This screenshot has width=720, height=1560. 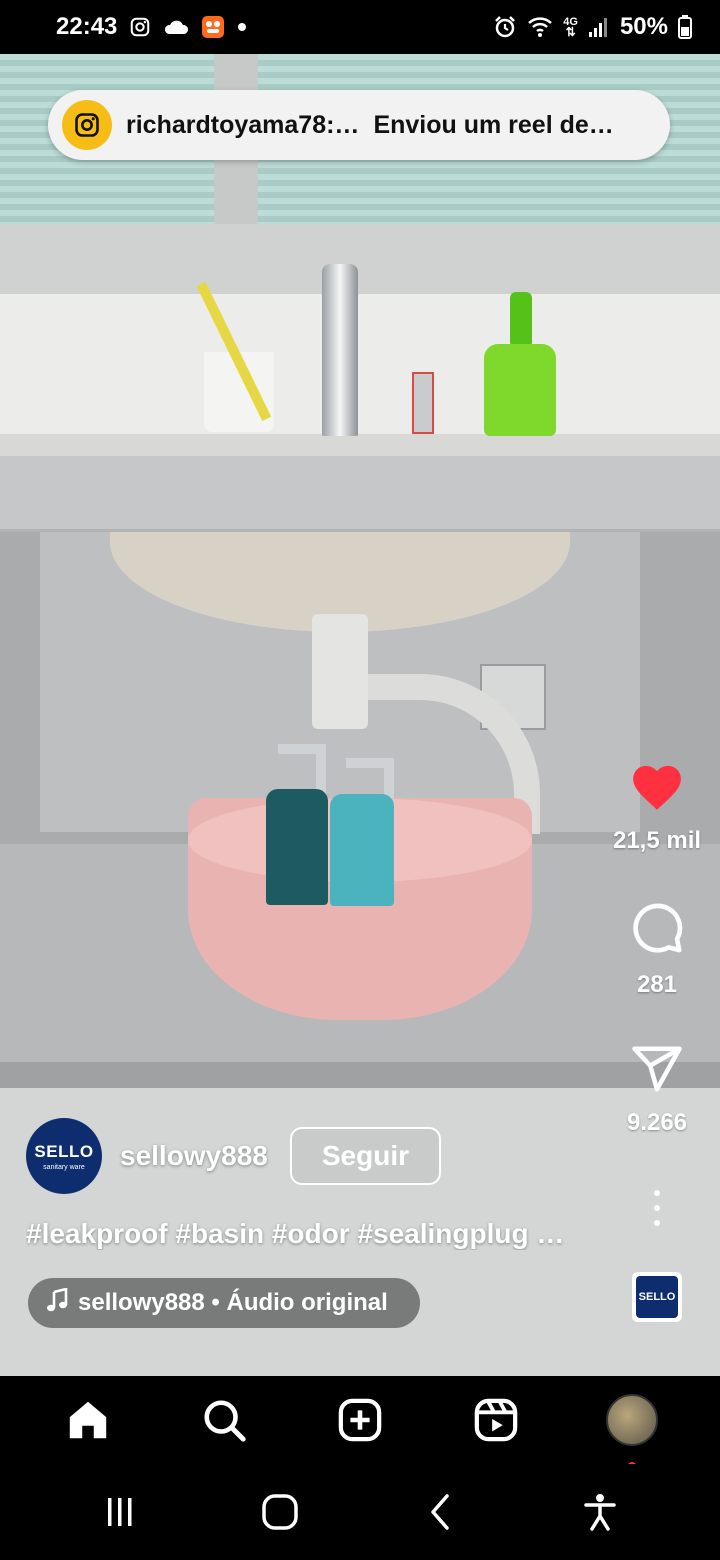 What do you see at coordinates (685, 27) in the screenshot?
I see `battery-icon` at bounding box center [685, 27].